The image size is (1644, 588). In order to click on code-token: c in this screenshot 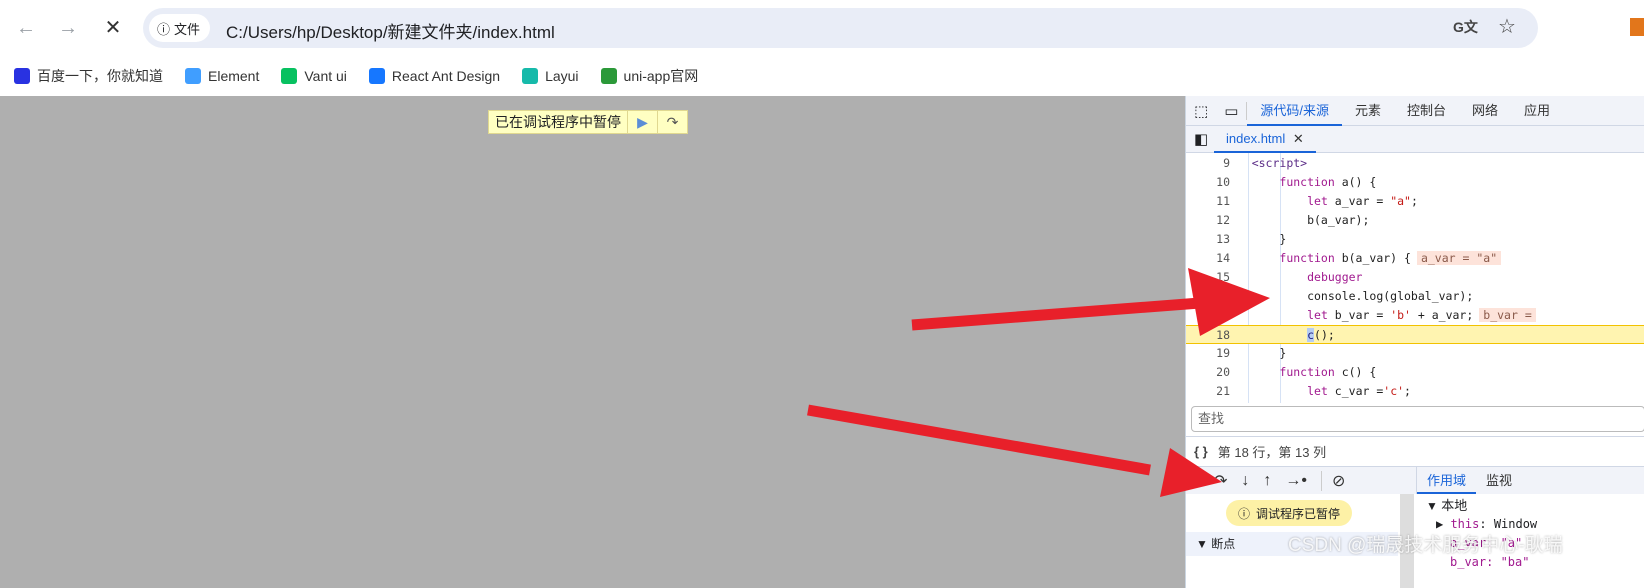, I will do `click(1311, 335)`.